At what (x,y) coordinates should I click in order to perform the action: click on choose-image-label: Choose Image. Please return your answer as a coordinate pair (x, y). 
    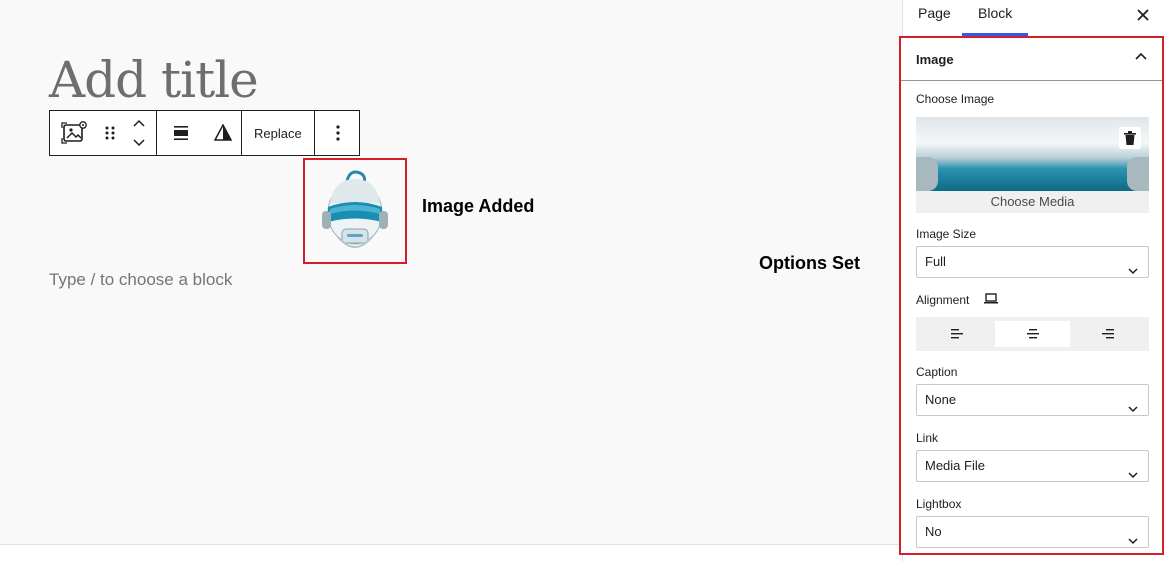
    Looking at the image, I should click on (955, 99).